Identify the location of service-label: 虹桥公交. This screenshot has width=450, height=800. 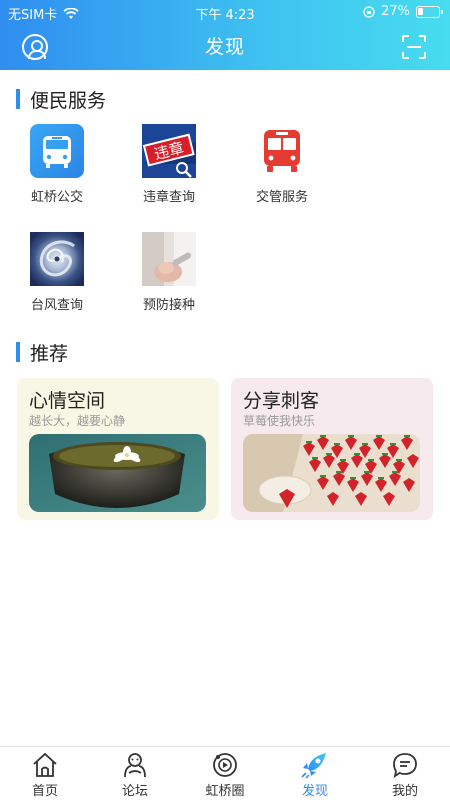
(56, 197).